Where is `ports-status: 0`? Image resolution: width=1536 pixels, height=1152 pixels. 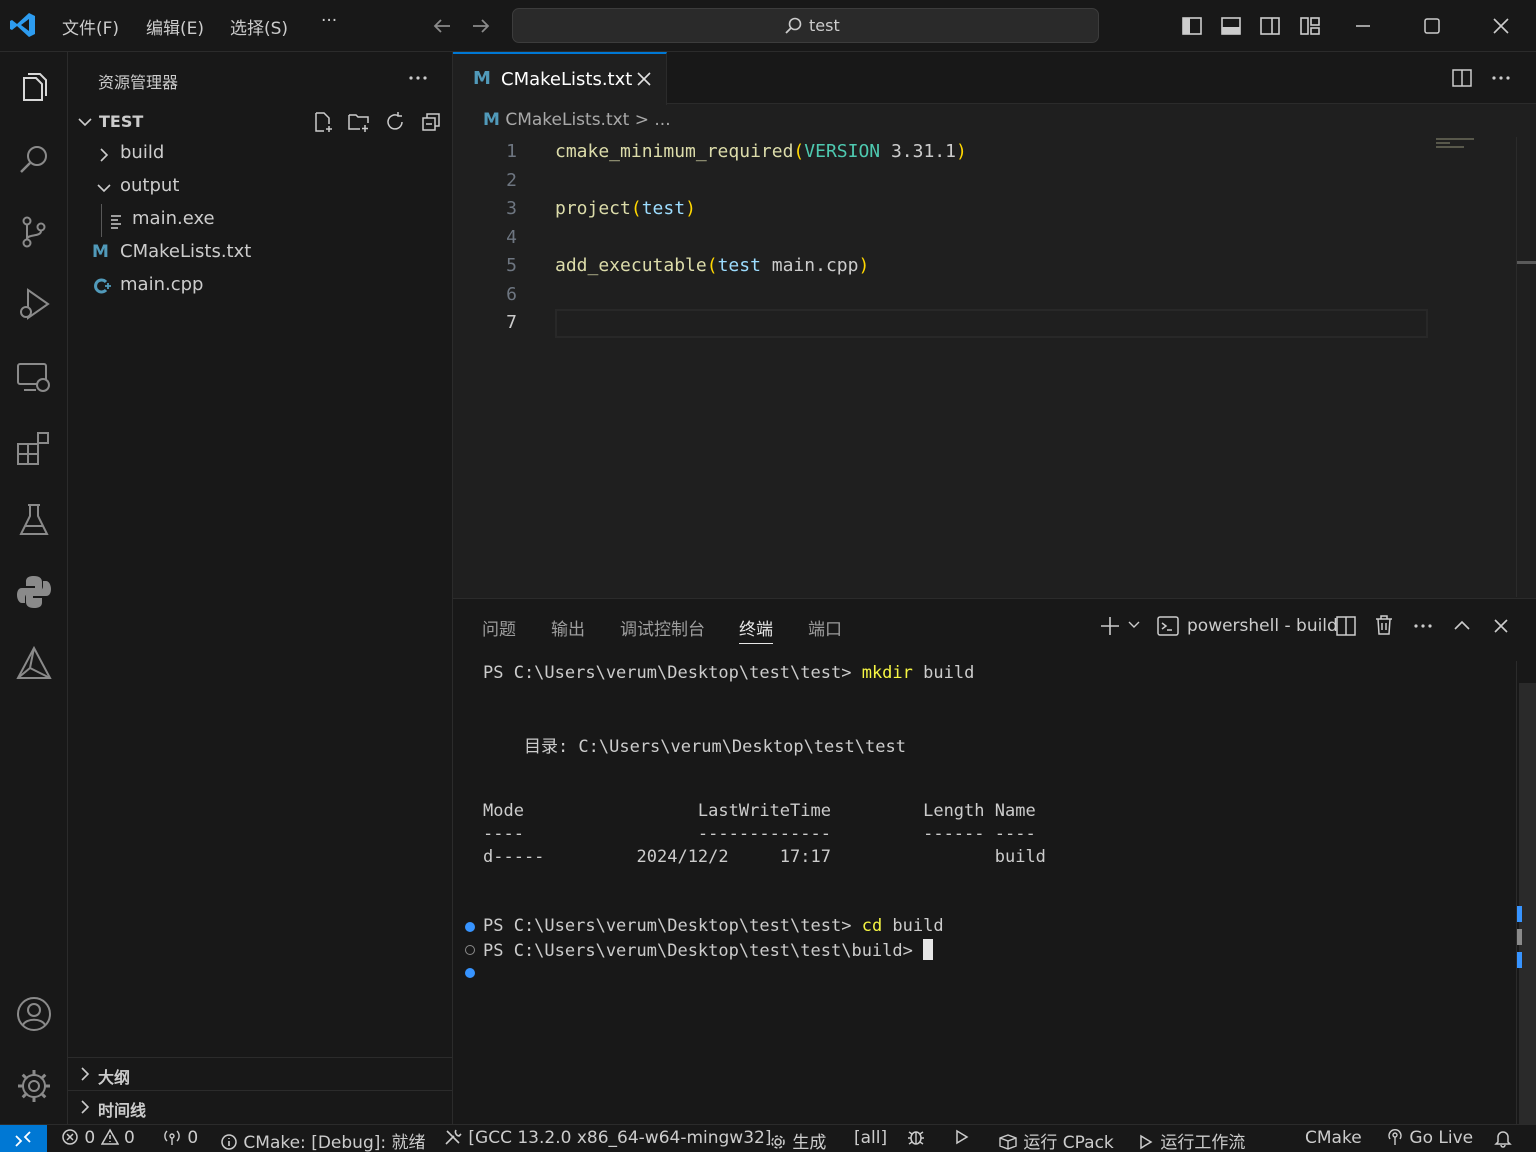
ports-status: 0 is located at coordinates (180, 1138).